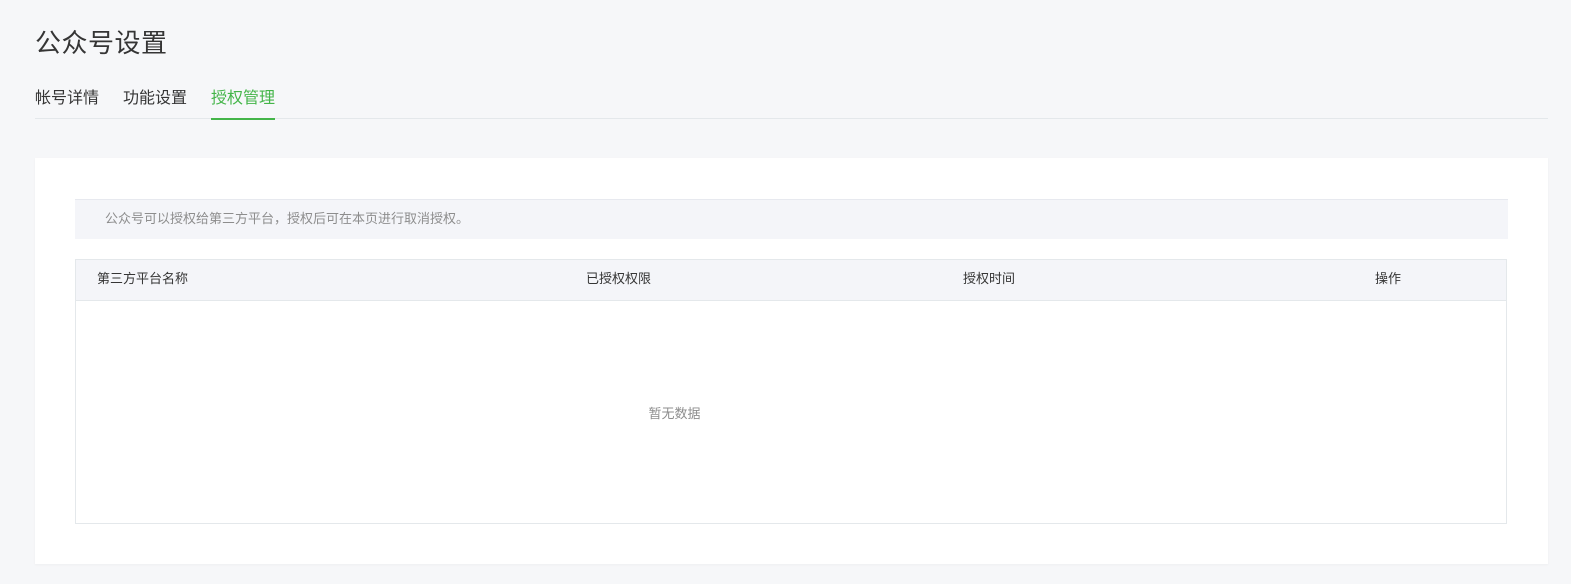 The height and width of the screenshot is (584, 1571). Describe the element at coordinates (791, 219) in the screenshot. I see `authorization-notice: 公众号可以授权给第三方平台，授权后可在本页进行取消授权。` at that location.